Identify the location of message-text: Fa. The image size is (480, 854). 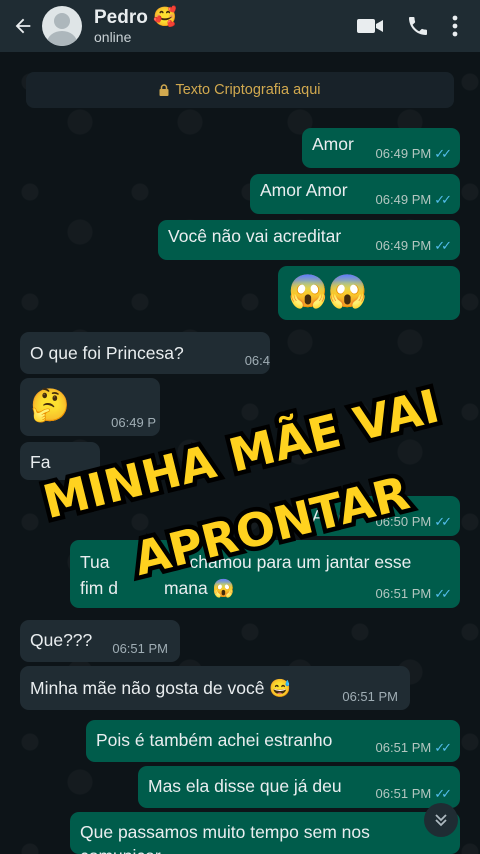
(40, 462).